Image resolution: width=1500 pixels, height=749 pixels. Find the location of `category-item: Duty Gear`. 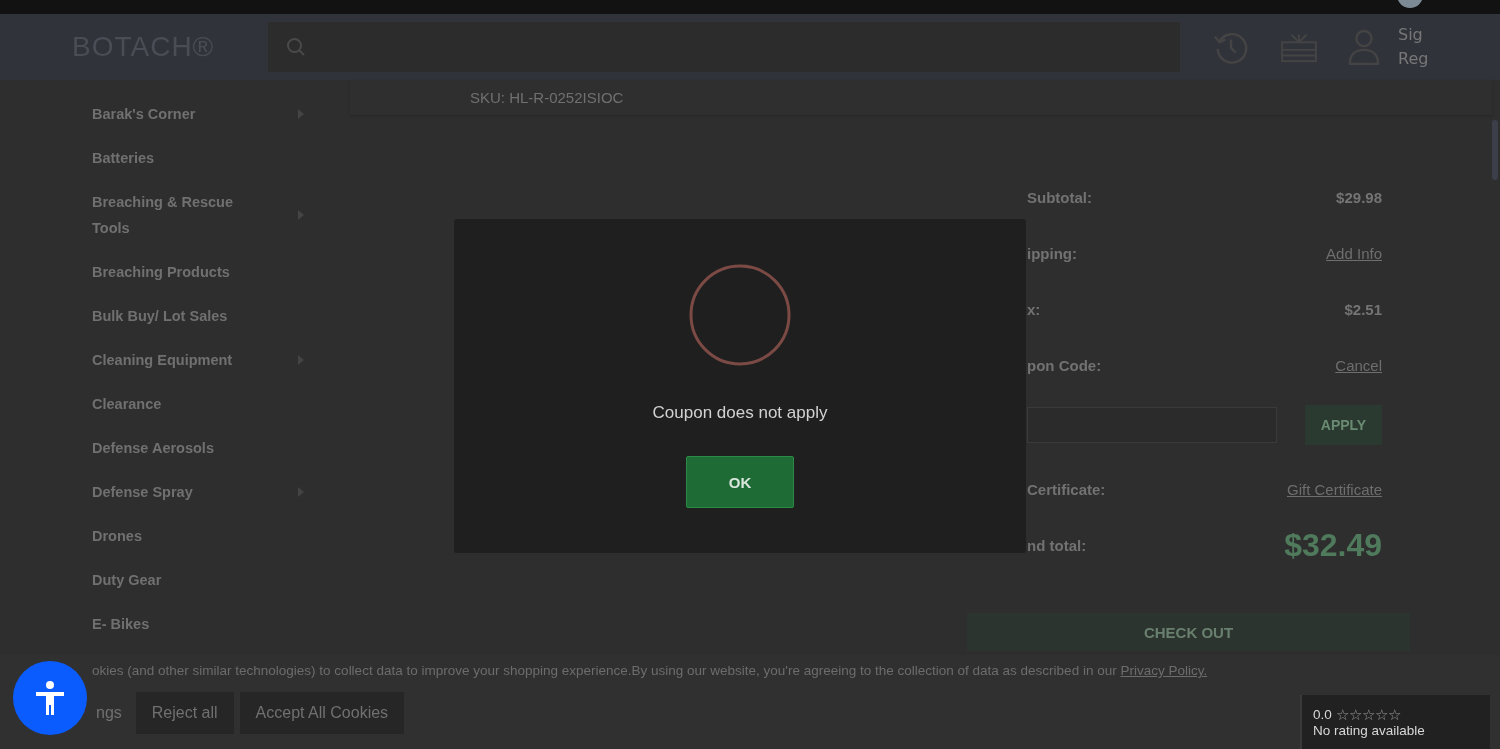

category-item: Duty Gear is located at coordinates (198, 580).